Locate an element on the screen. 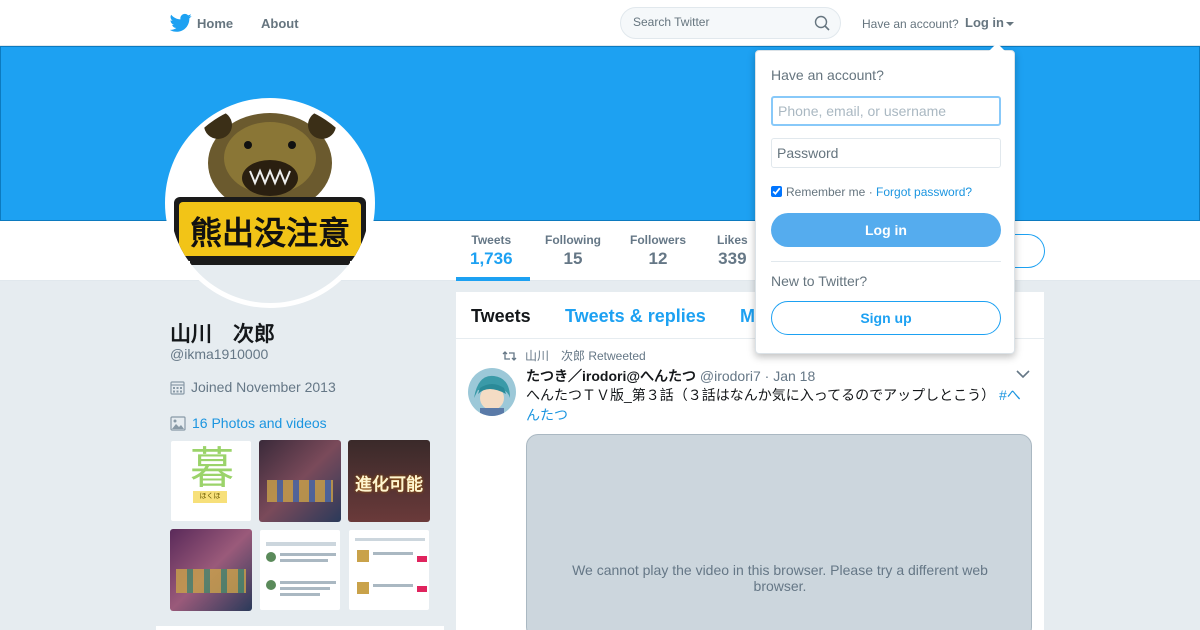 The width and height of the screenshot is (1200, 630). stat-value: 1,736 is located at coordinates (491, 258).